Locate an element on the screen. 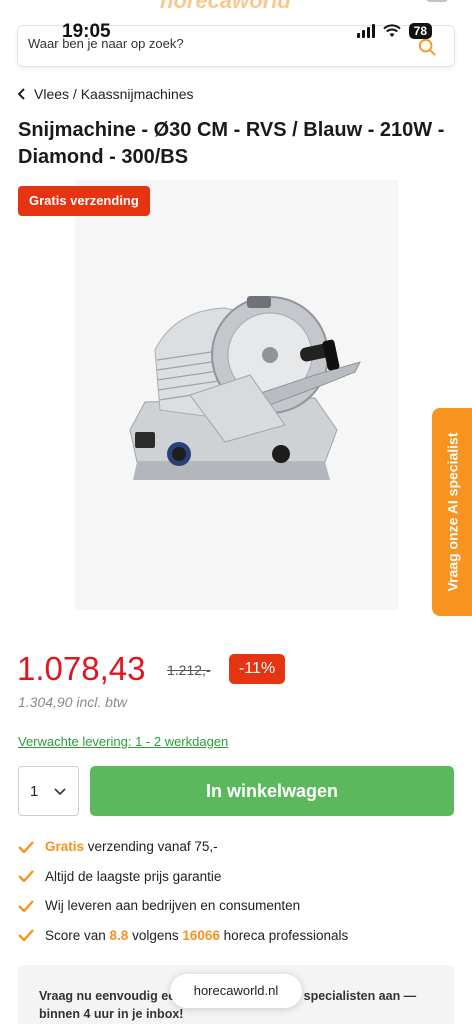  usp-score-suffix: horeca professionals is located at coordinates (284, 935).